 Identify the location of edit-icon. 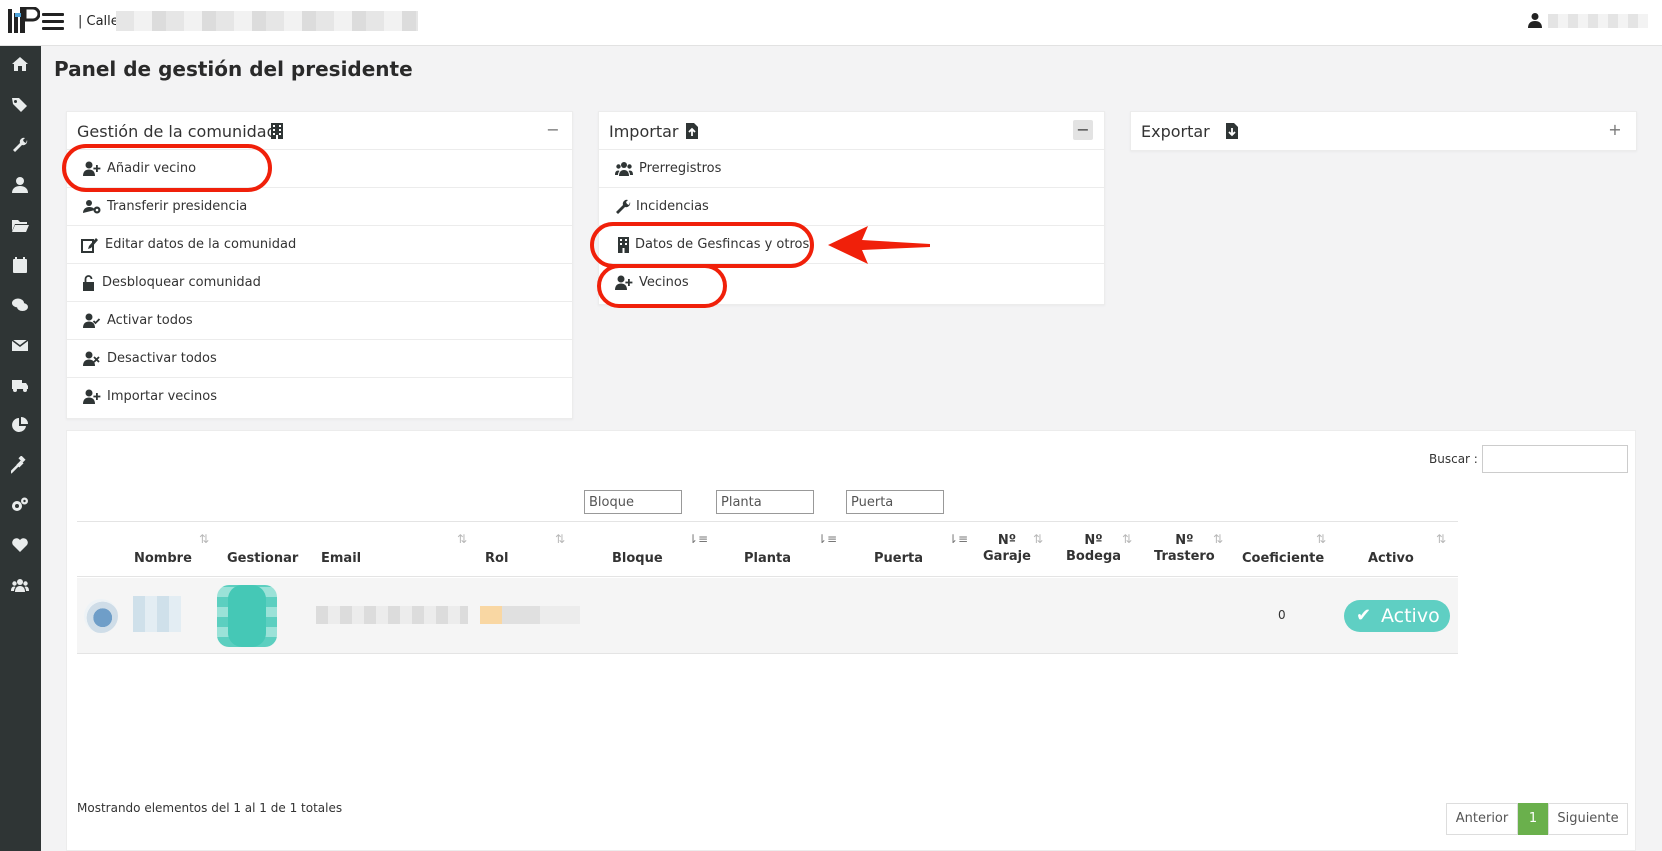
(90, 245).